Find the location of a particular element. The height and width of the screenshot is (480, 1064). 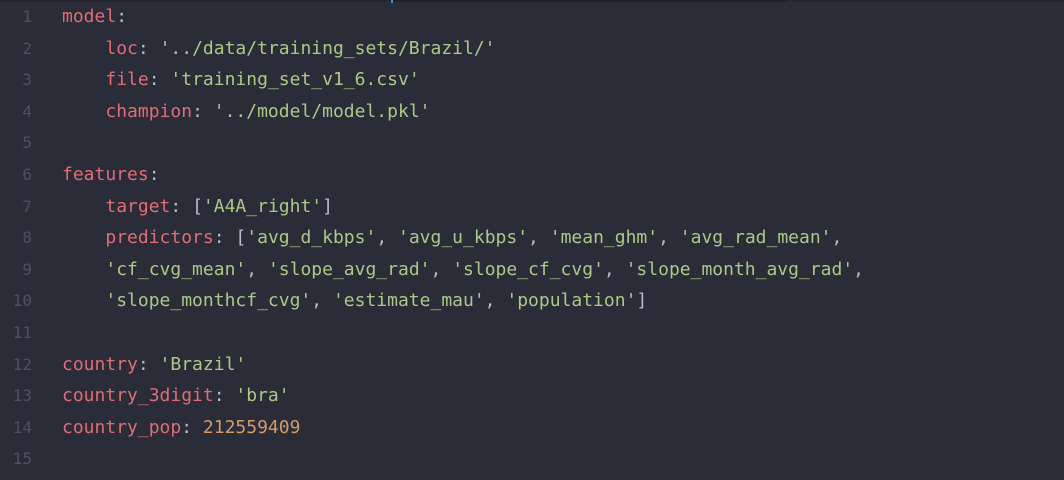

line-number: 13 is located at coordinates (22, 396).